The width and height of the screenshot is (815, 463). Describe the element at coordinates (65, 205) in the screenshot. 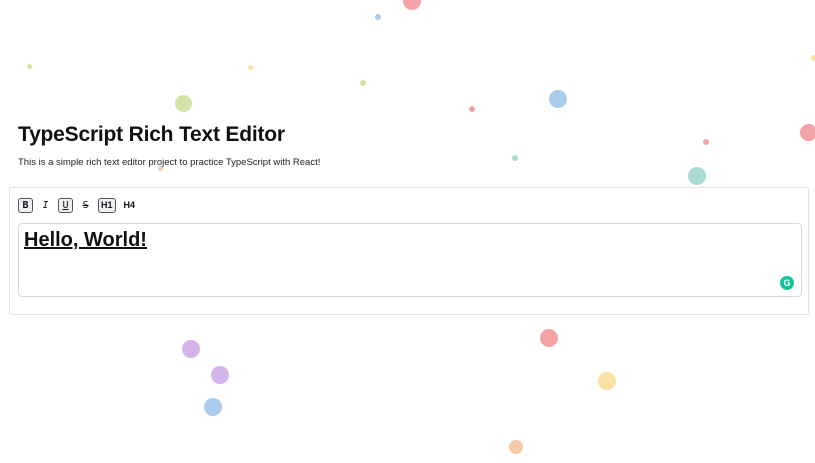

I see `underline-button: U` at that location.